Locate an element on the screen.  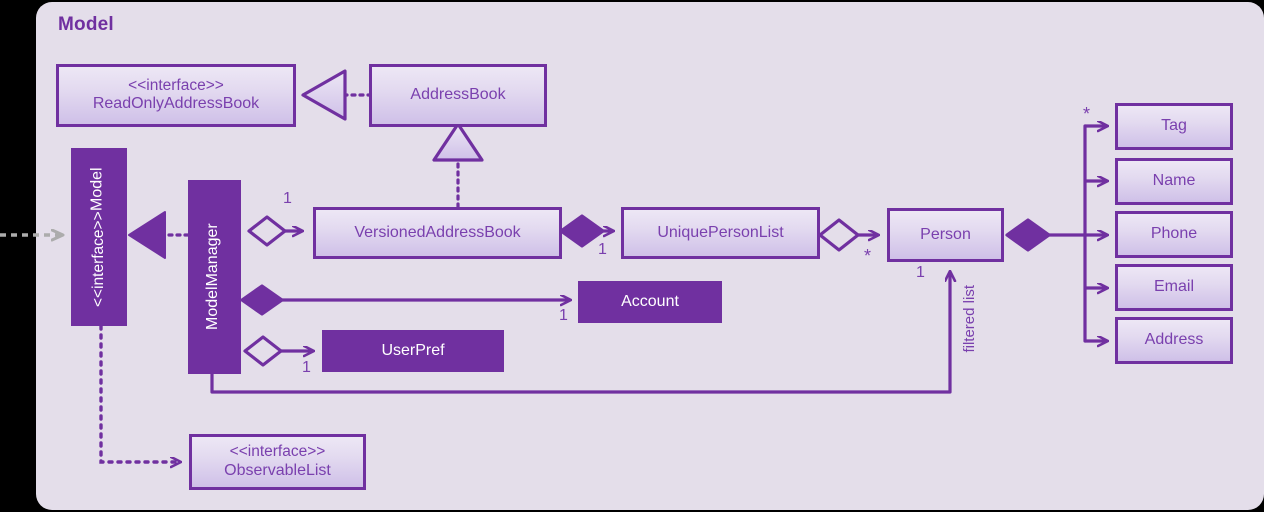
multiplicity-modelmanager-userpref: 1 is located at coordinates (306, 367).